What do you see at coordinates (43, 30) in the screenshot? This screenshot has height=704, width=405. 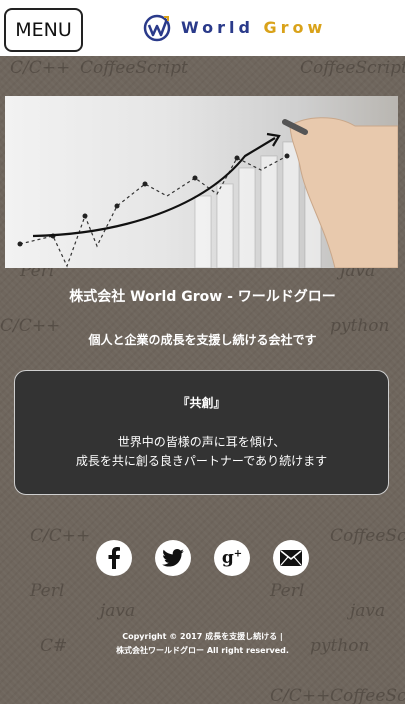 I see `menu-button: MENU` at bounding box center [43, 30].